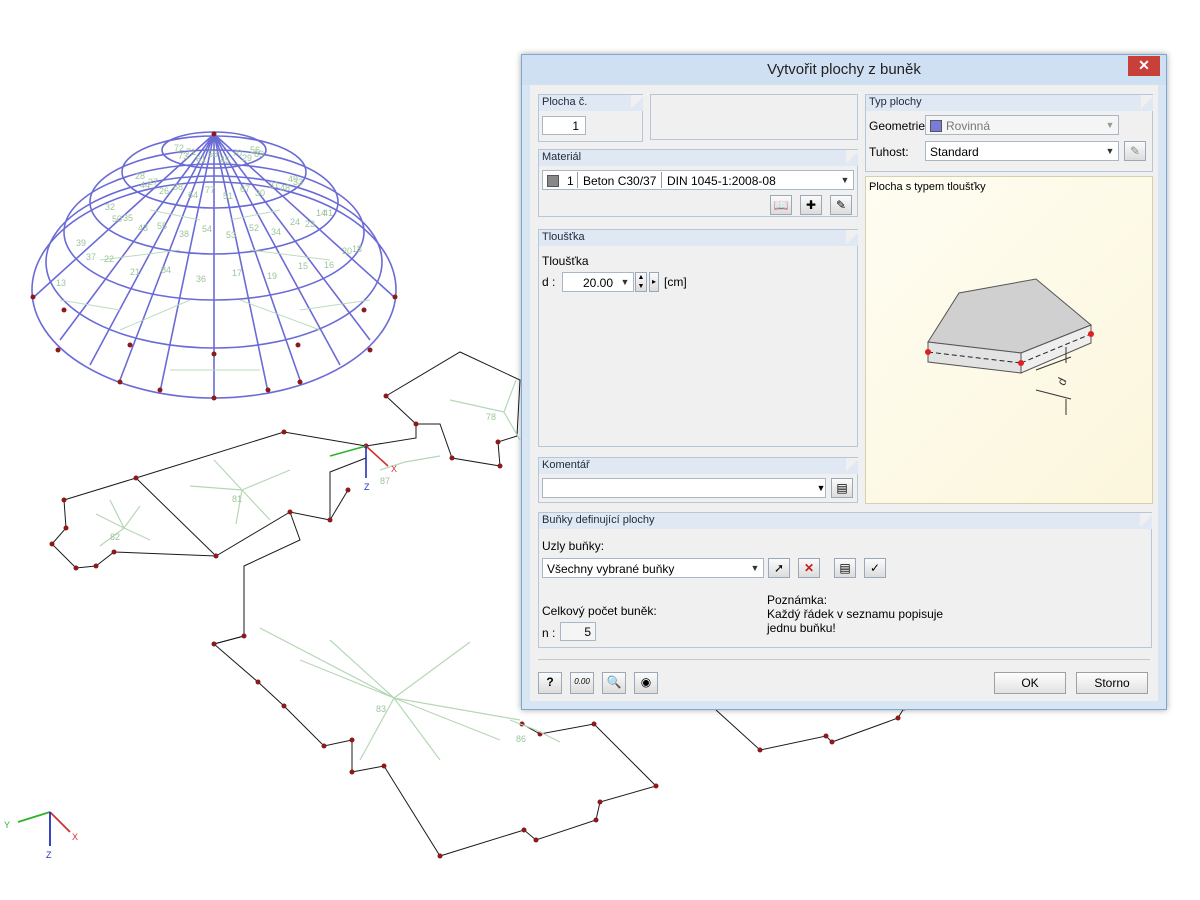 This screenshot has width=1200, height=900. I want to click on dome-number-label: 41, so click(328, 213).